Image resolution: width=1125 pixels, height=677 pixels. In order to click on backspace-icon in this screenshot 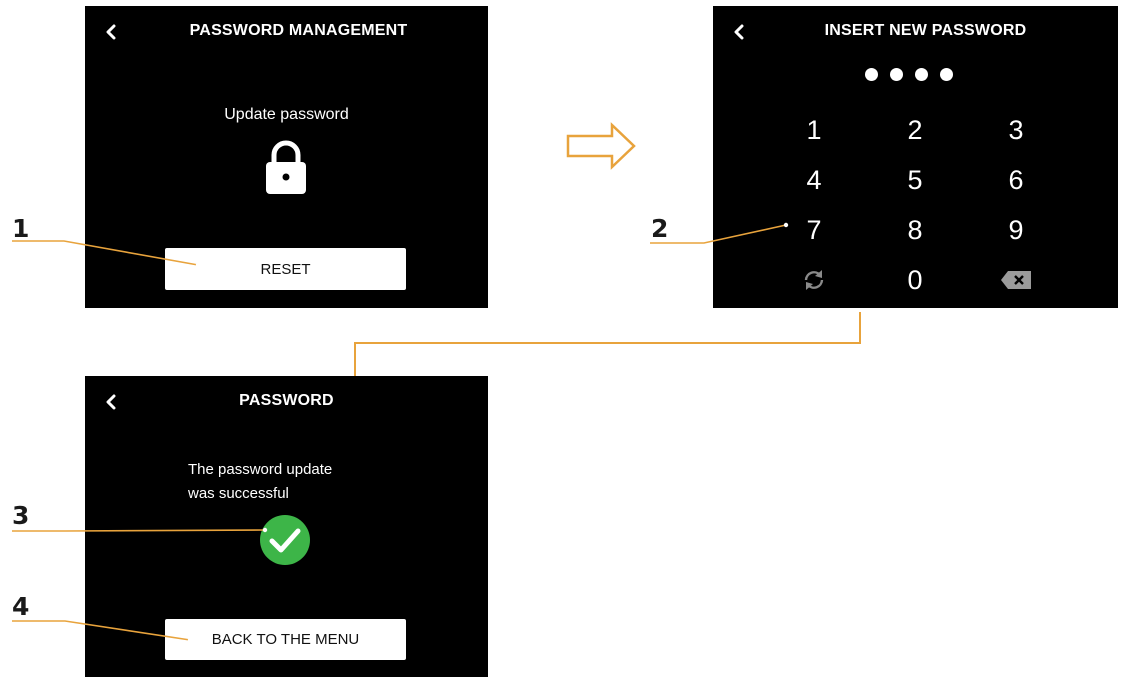, I will do `click(1016, 280)`.